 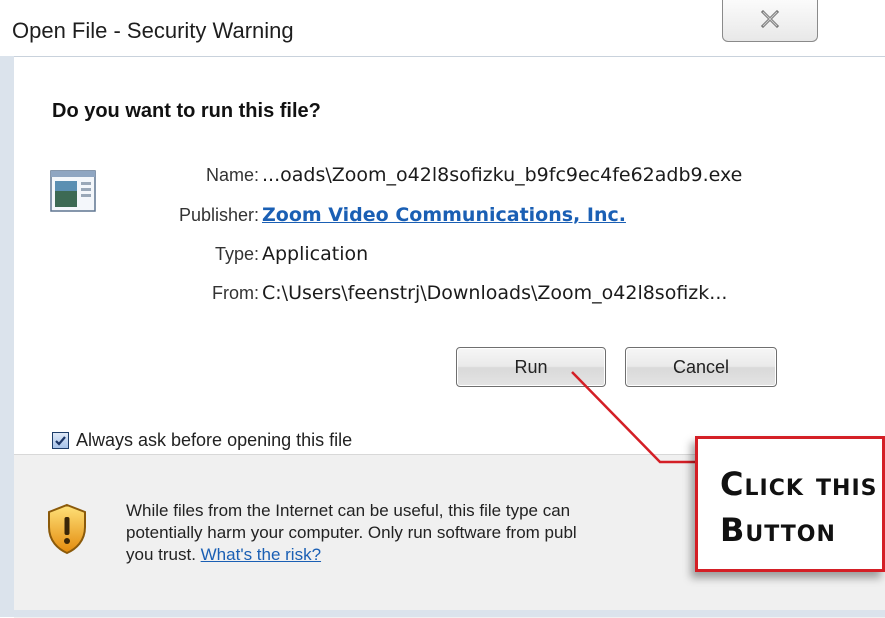 I want to click on callout-line-1: Click this, so click(x=799, y=484).